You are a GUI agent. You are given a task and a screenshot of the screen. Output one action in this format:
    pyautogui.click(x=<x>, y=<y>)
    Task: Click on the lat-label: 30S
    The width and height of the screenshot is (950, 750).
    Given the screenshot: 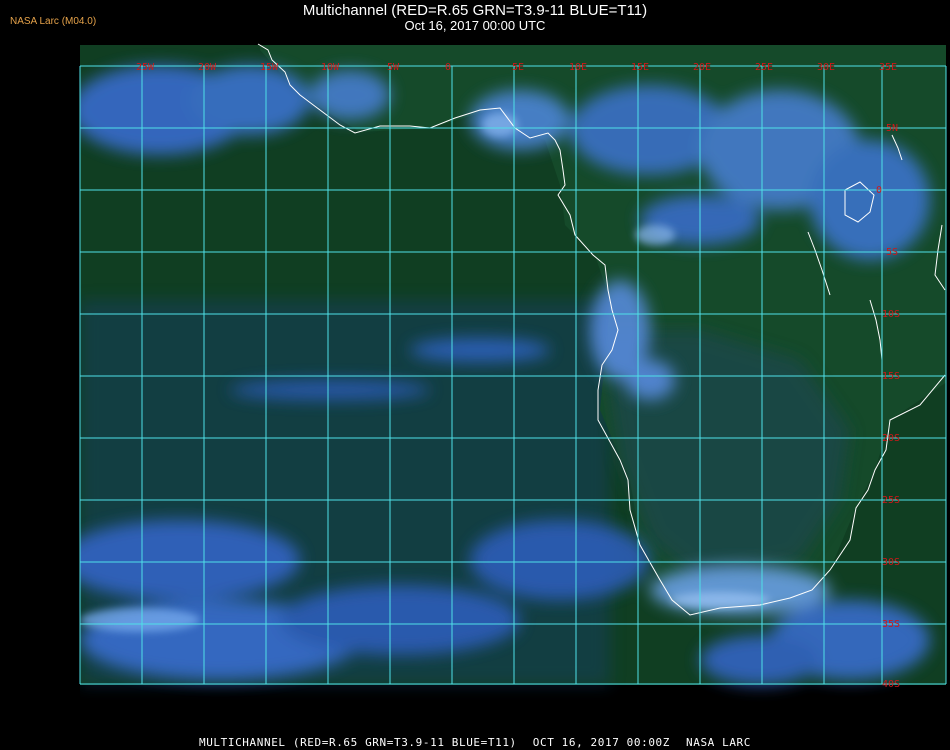 What is the action you would take?
    pyautogui.click(x=891, y=562)
    